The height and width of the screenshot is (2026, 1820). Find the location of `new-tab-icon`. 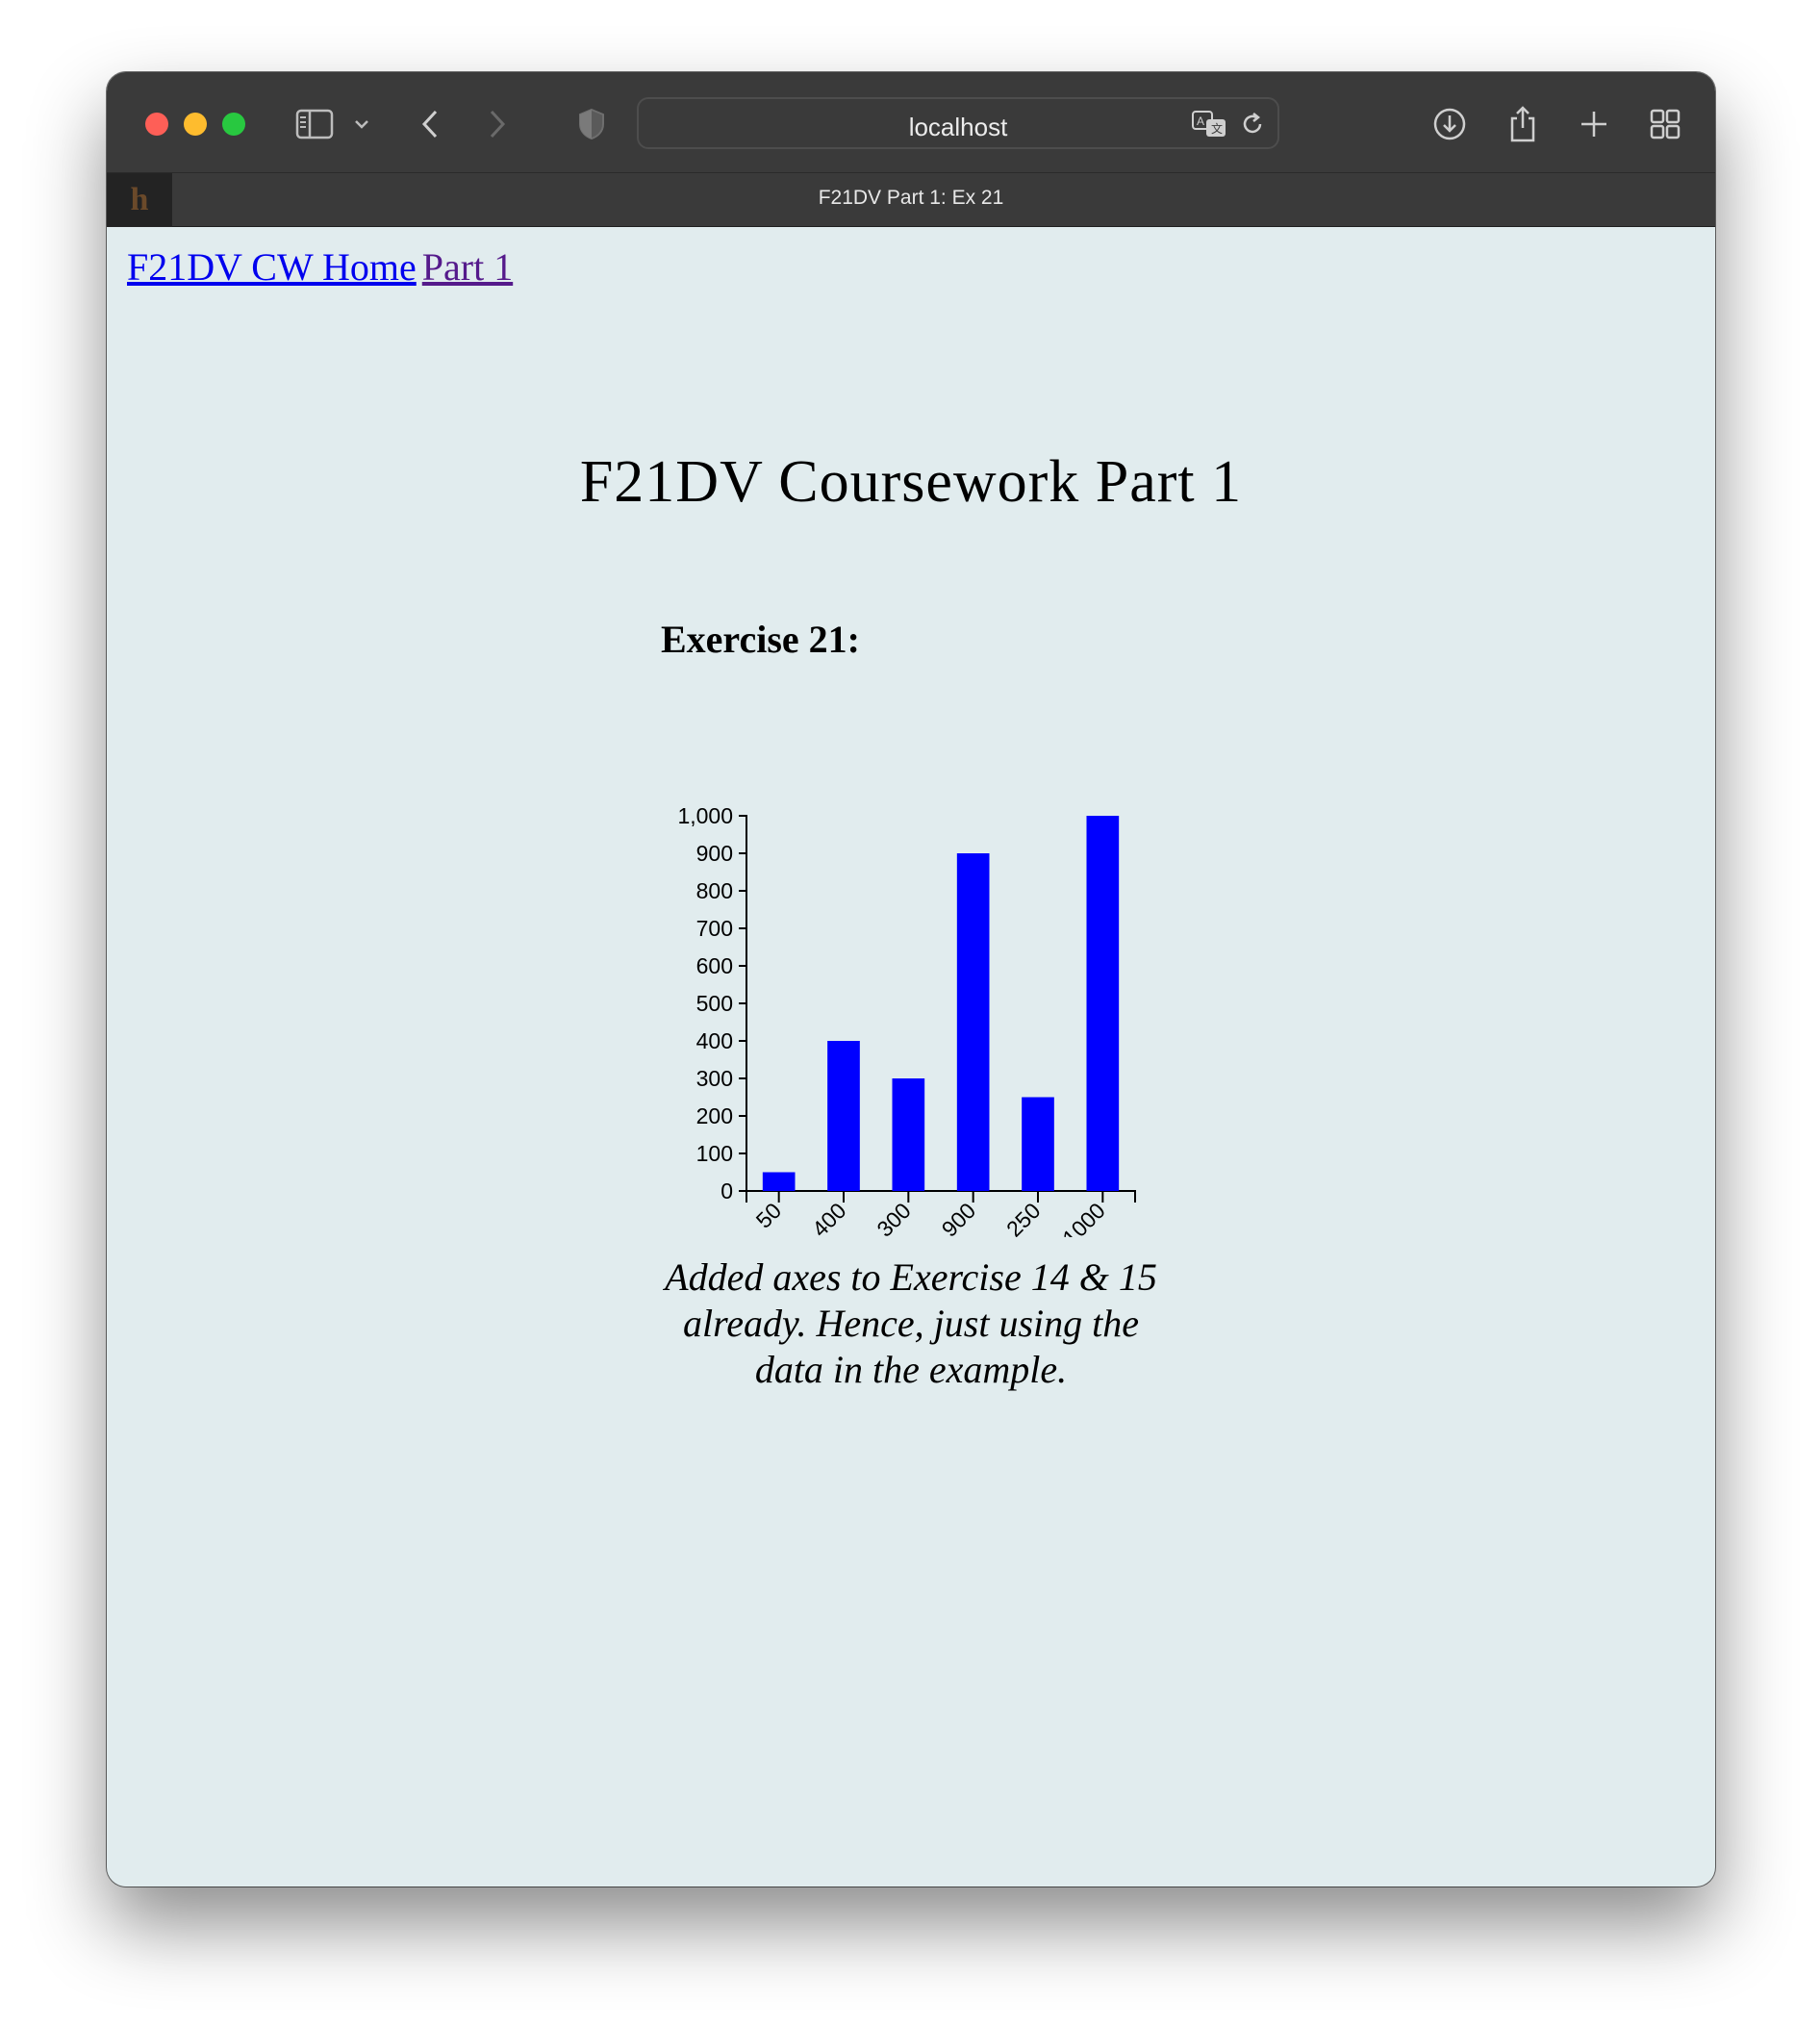

new-tab-icon is located at coordinates (1594, 124).